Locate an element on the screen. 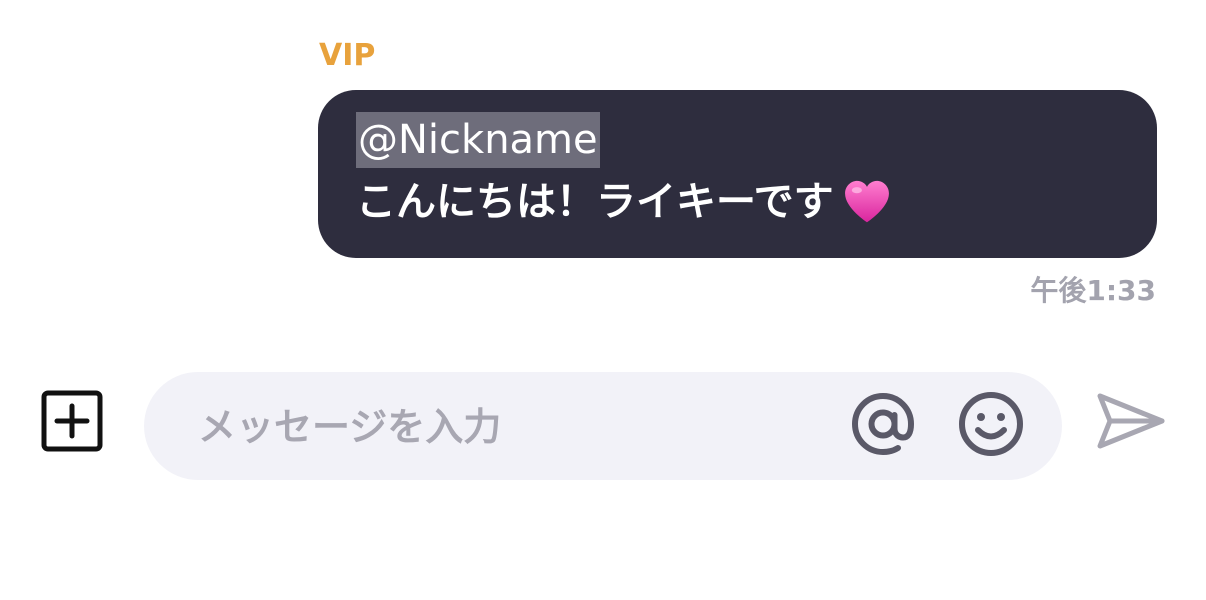  plus-square-icon is located at coordinates (72, 421).